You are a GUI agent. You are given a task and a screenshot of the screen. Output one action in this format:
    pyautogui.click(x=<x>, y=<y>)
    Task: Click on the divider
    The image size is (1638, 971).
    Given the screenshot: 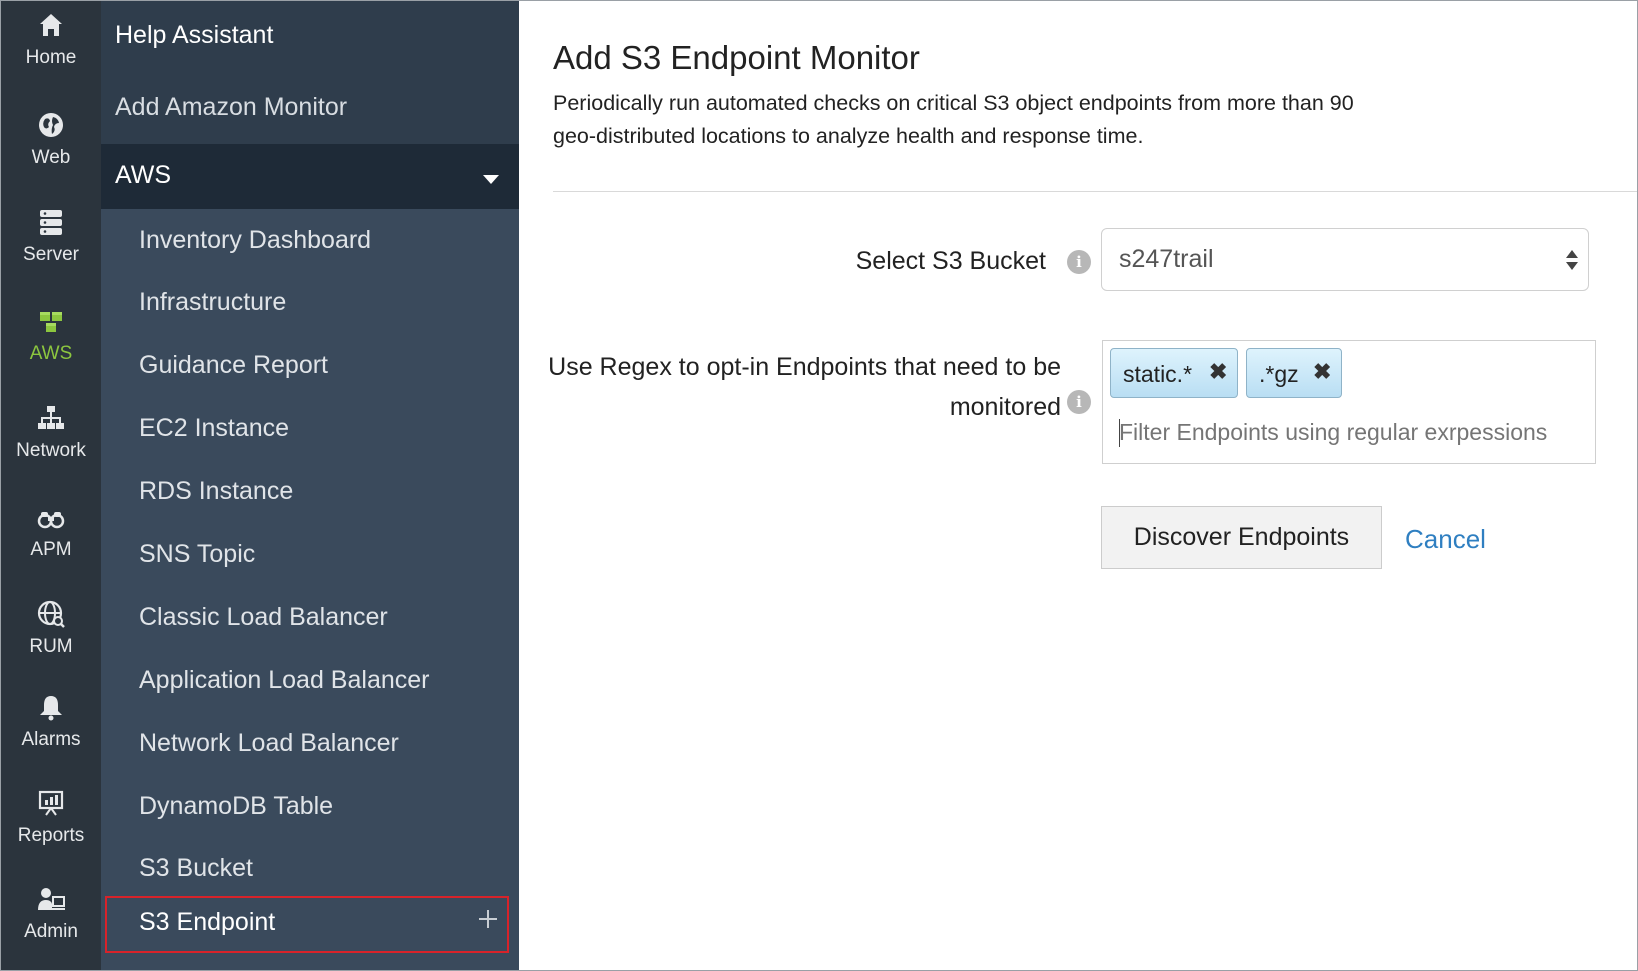 What is the action you would take?
    pyautogui.click(x=1095, y=191)
    